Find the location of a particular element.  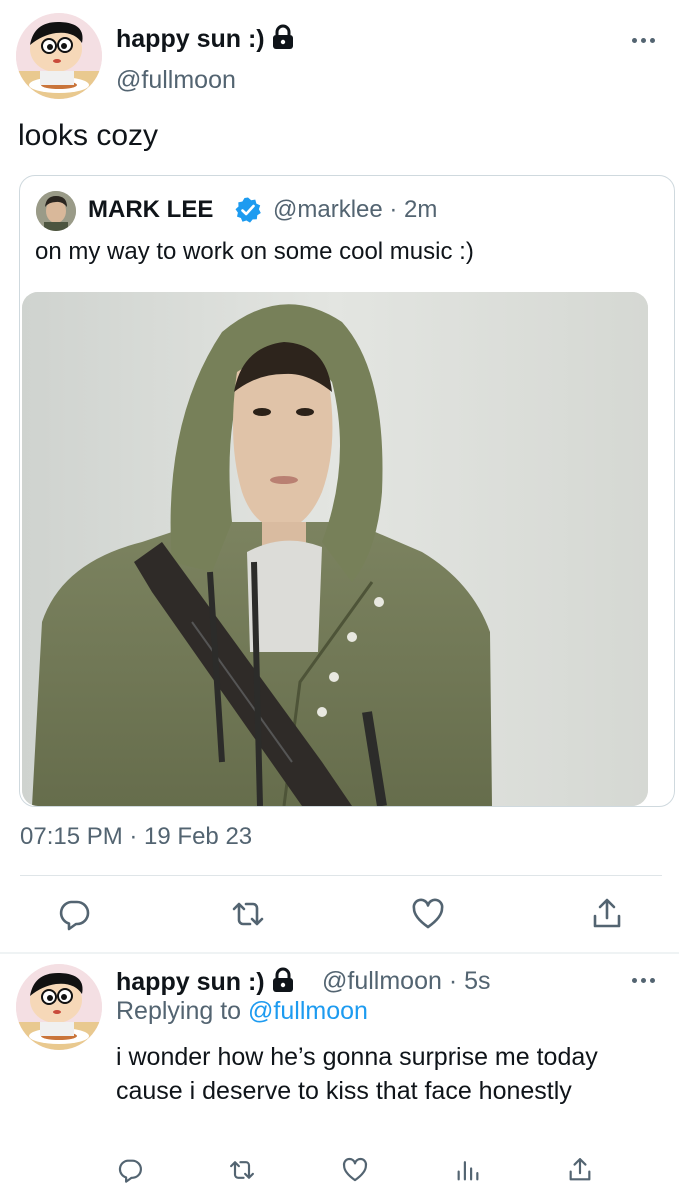

quoted-tweet-text: on my way to work on some cool music :) is located at coordinates (254, 251).